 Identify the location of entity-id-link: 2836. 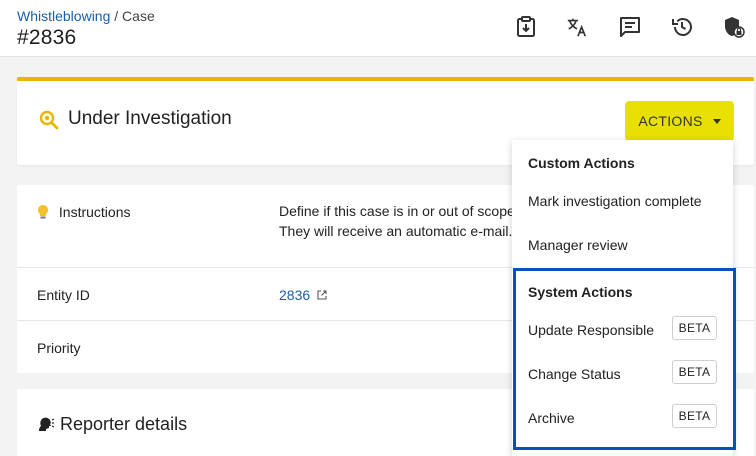
(294, 295).